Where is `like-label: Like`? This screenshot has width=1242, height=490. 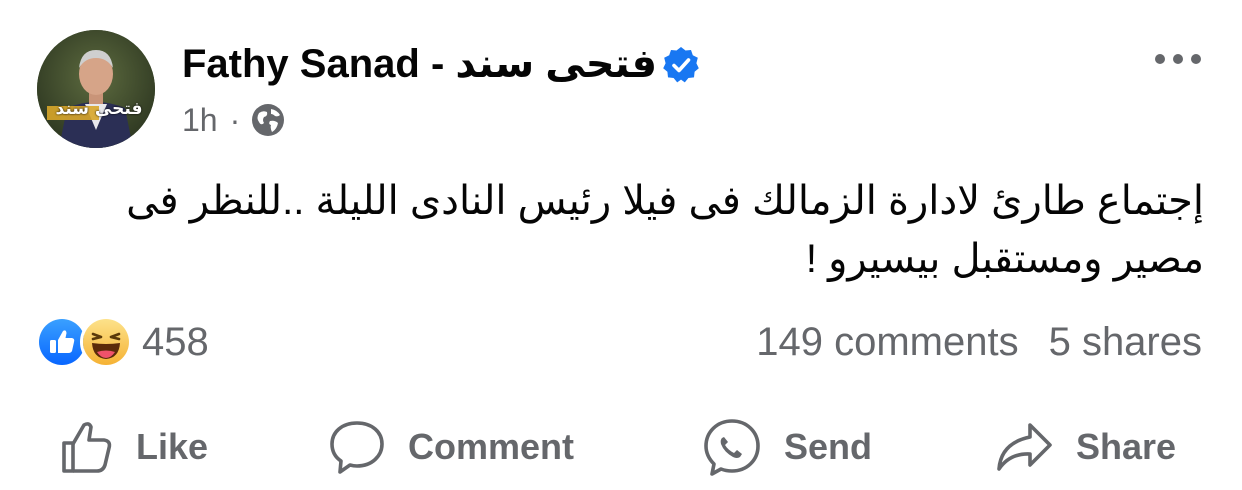 like-label: Like is located at coordinates (172, 446).